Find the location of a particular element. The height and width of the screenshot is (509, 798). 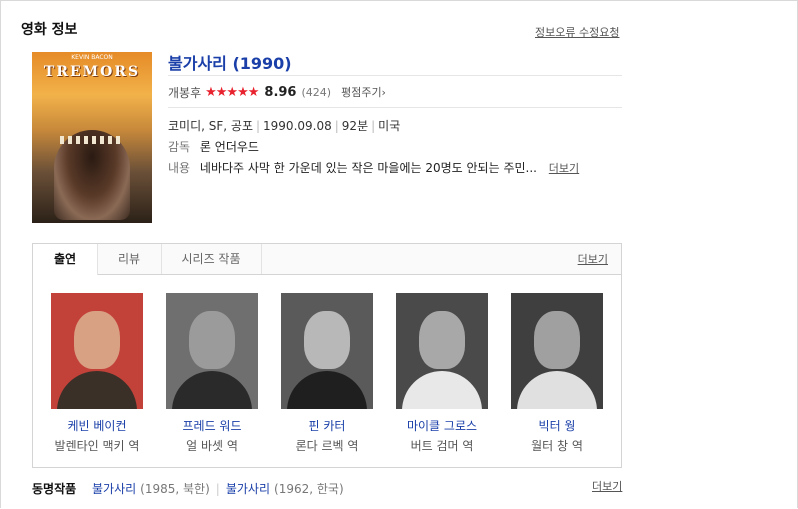

rating-count: (424) is located at coordinates (316, 92).